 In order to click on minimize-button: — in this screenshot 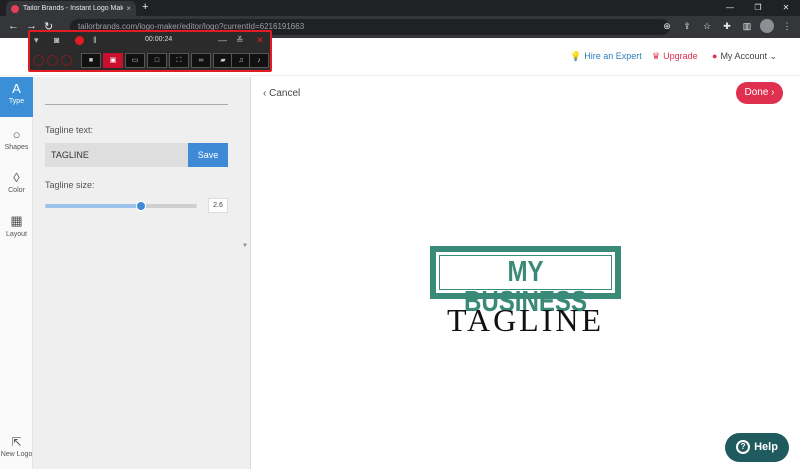, I will do `click(730, 8)`.